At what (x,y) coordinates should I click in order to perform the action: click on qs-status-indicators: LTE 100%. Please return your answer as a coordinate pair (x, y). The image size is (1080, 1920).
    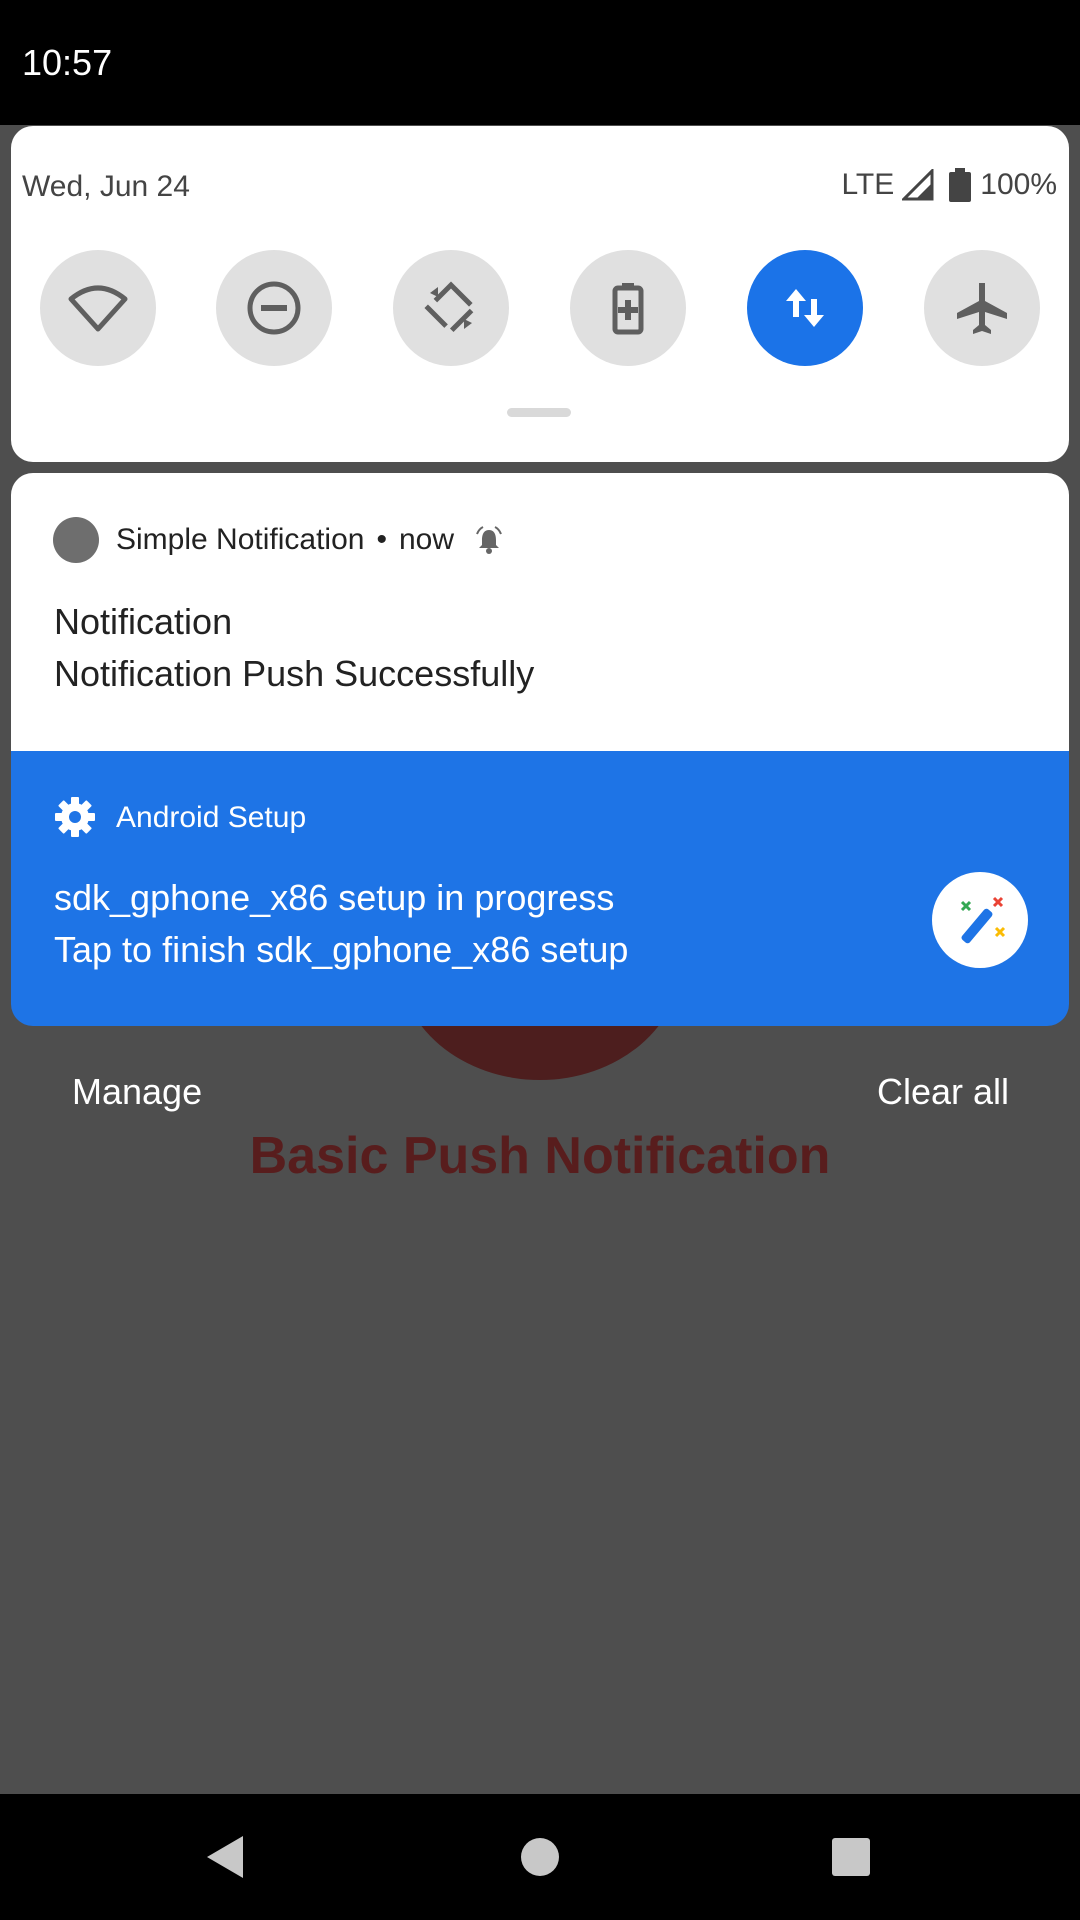
    Looking at the image, I should click on (949, 185).